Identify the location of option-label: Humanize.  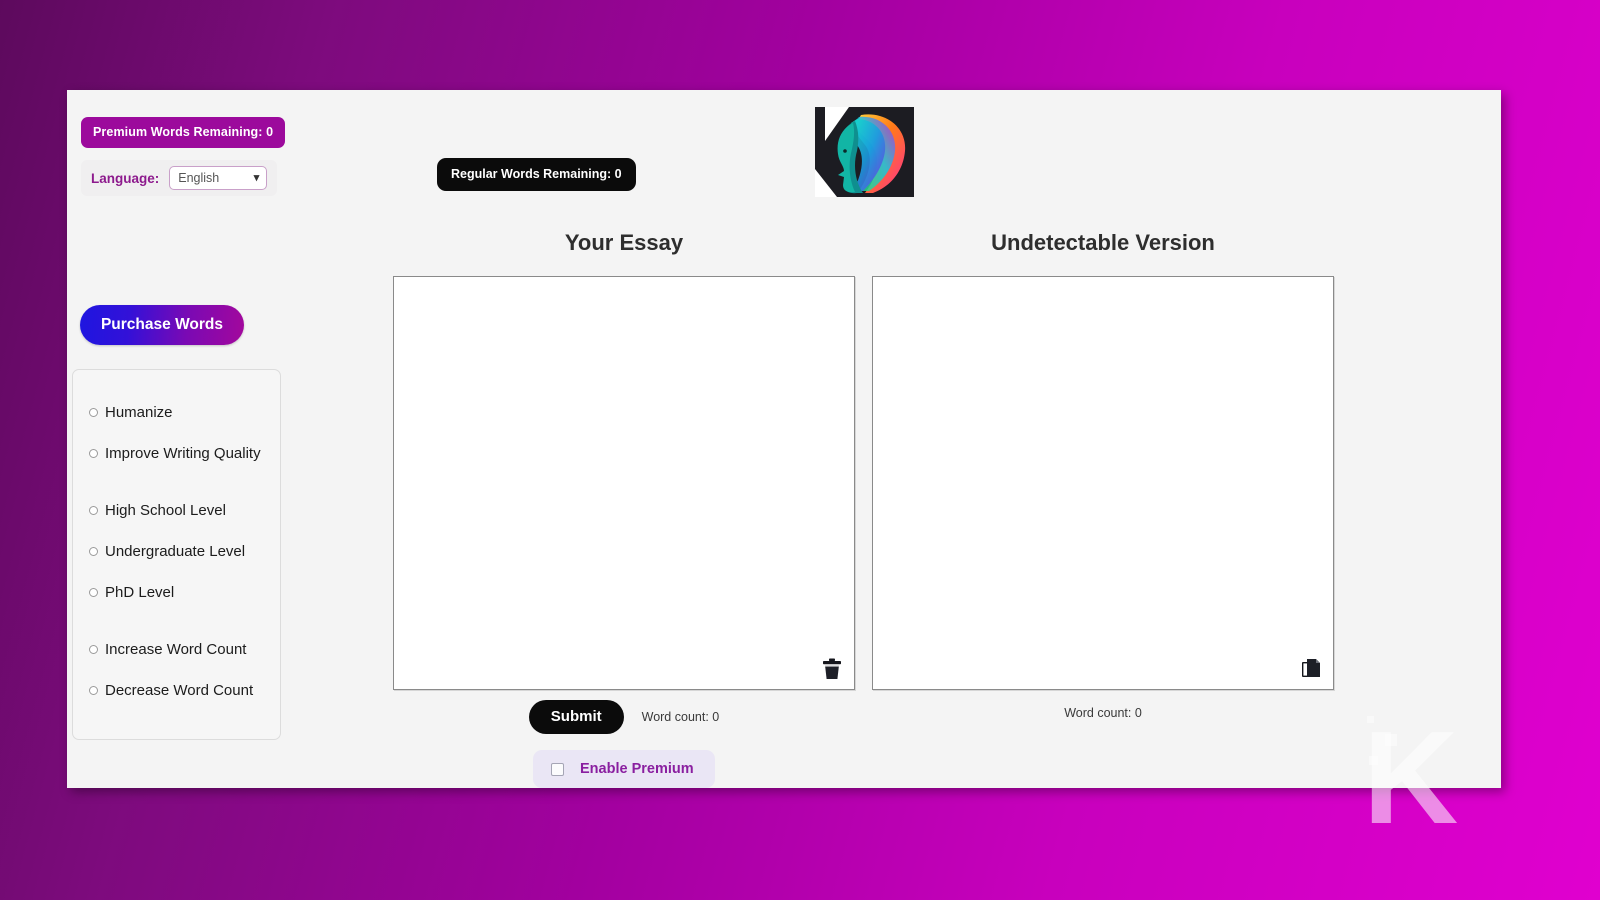
(139, 412).